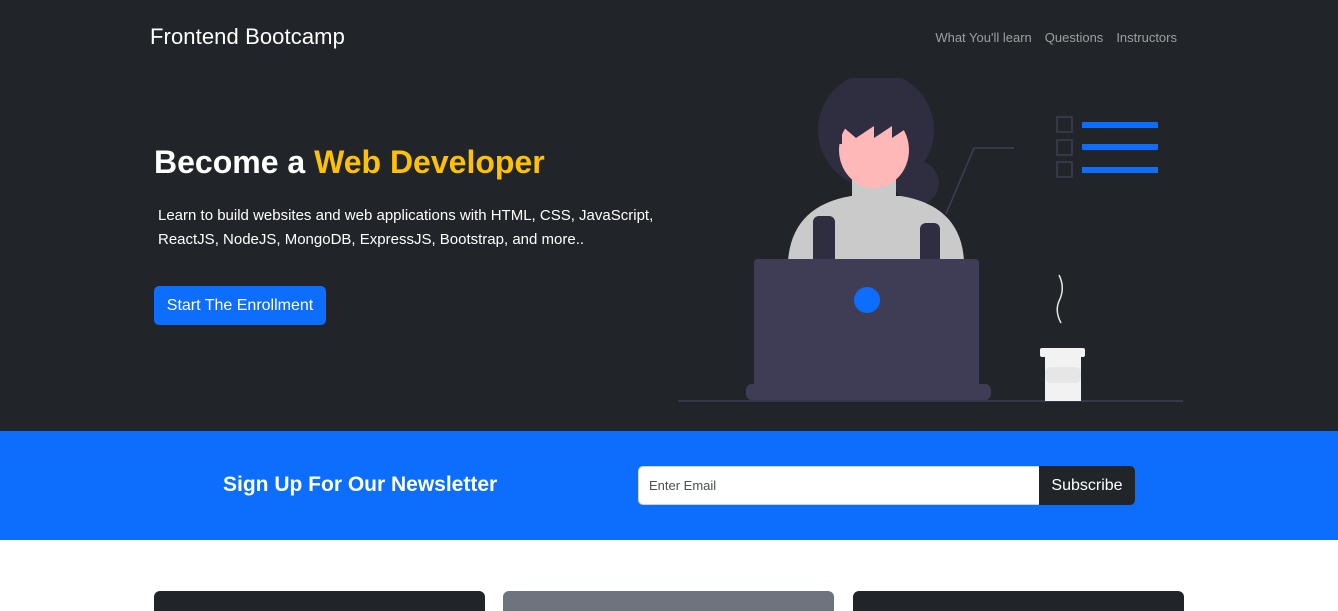 Image resolution: width=1338 pixels, height=611 pixels. I want to click on laptop-icon, so click(868, 329).